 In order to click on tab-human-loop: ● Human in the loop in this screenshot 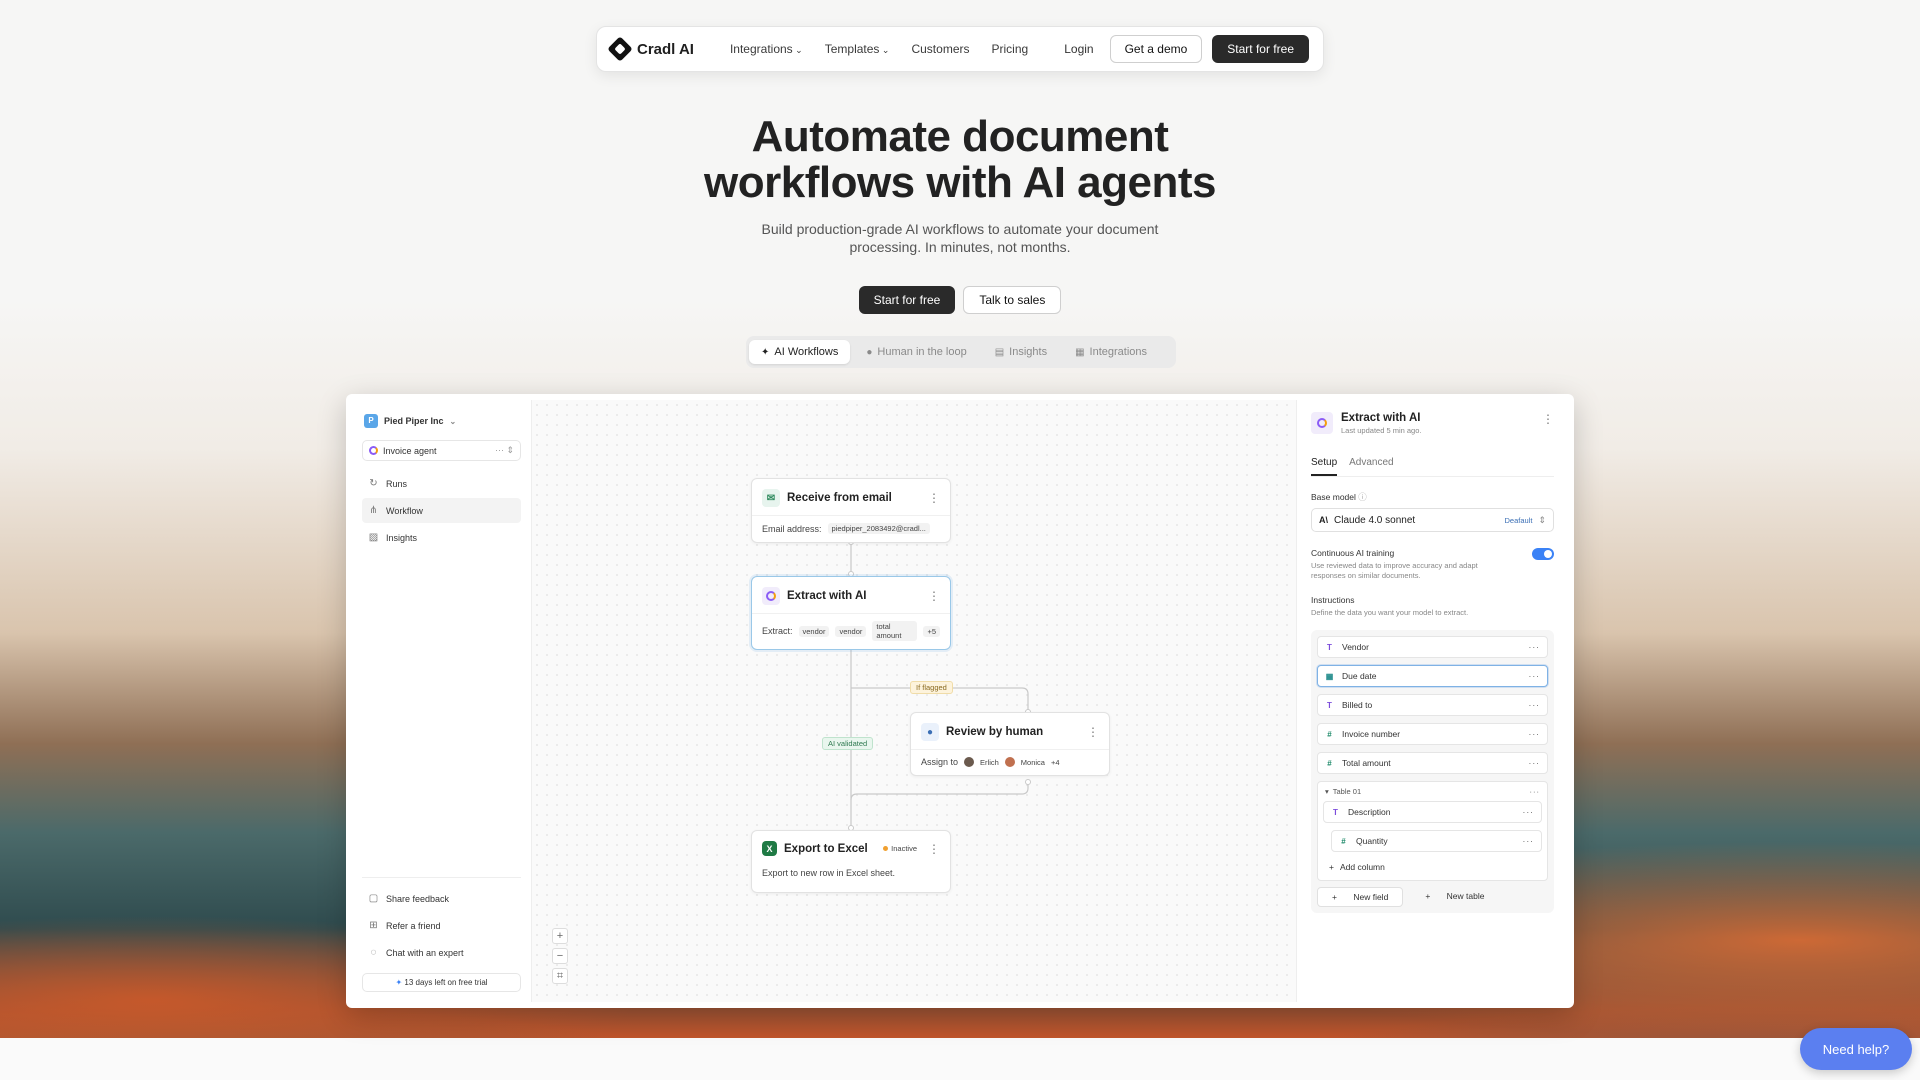, I will do `click(916, 352)`.